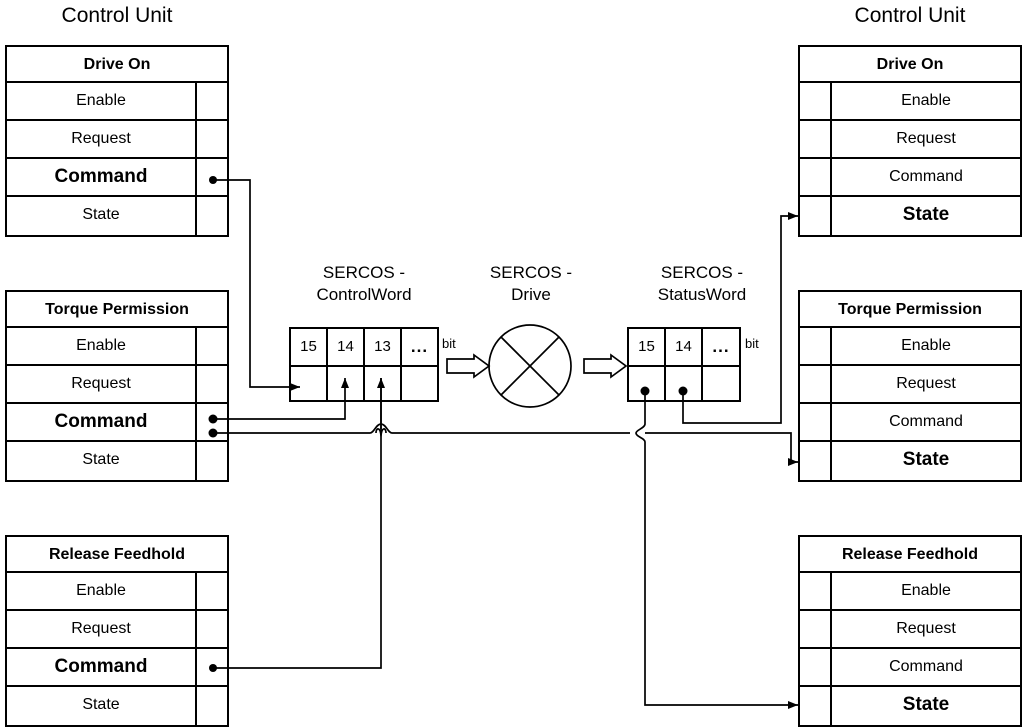  I want to click on statusword-bit-15: 15, so click(647, 364).